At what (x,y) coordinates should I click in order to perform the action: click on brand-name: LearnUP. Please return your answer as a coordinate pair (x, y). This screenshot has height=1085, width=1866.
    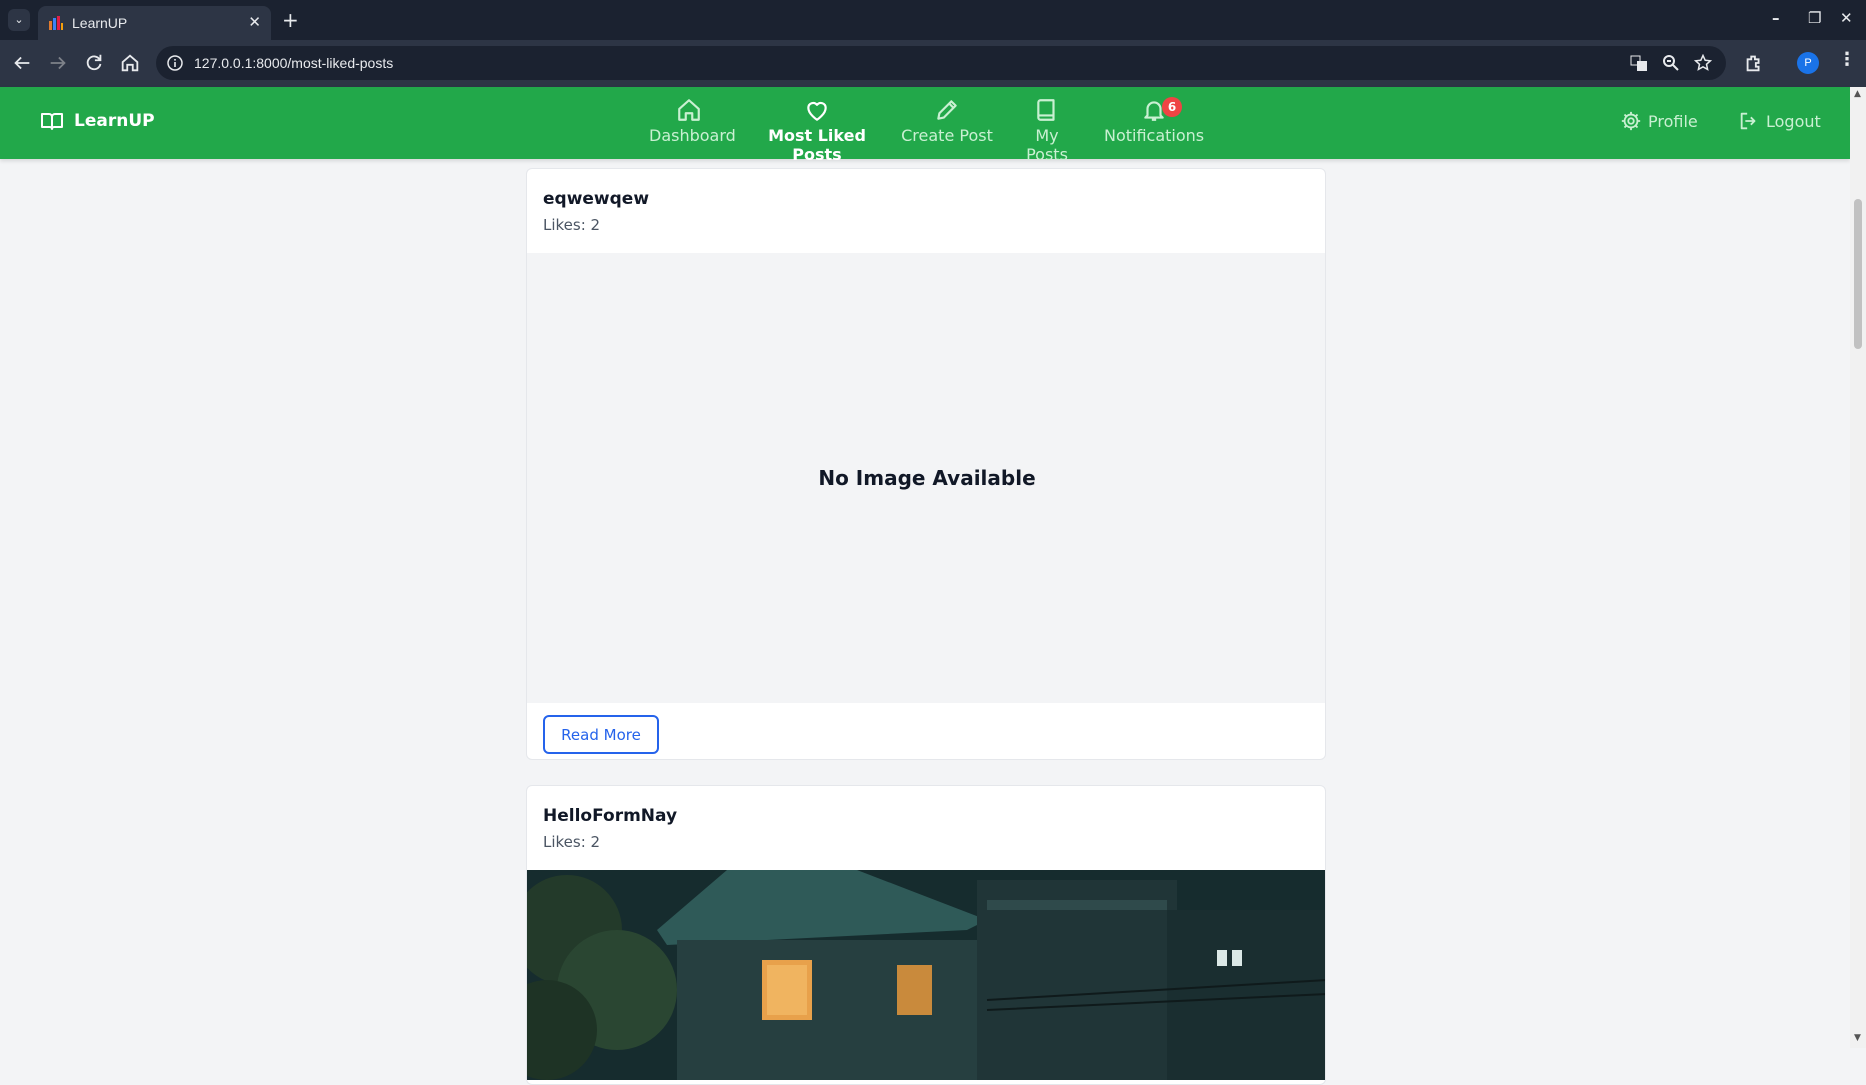
    Looking at the image, I should click on (114, 121).